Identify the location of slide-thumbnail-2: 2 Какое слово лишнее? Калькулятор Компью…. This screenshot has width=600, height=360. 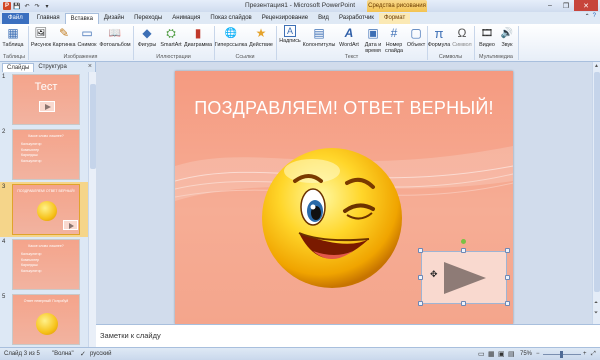
(44, 154).